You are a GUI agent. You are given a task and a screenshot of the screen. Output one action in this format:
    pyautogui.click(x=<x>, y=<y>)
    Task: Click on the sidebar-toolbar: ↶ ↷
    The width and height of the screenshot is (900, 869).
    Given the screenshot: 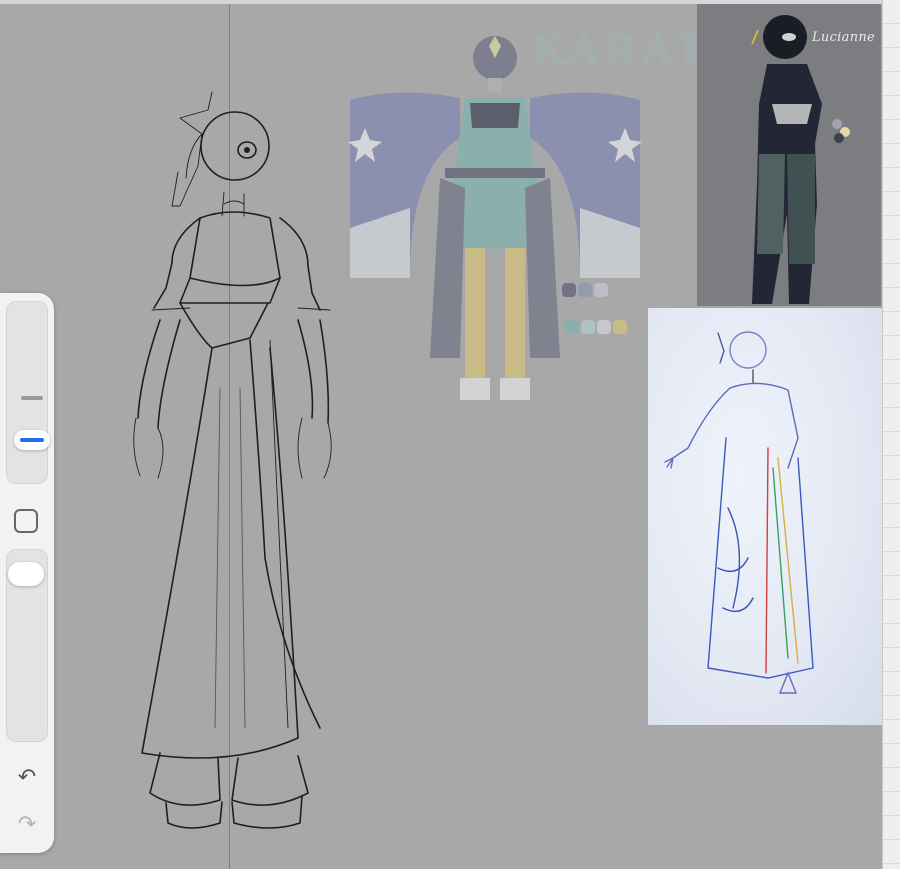 What is the action you would take?
    pyautogui.click(x=27, y=573)
    